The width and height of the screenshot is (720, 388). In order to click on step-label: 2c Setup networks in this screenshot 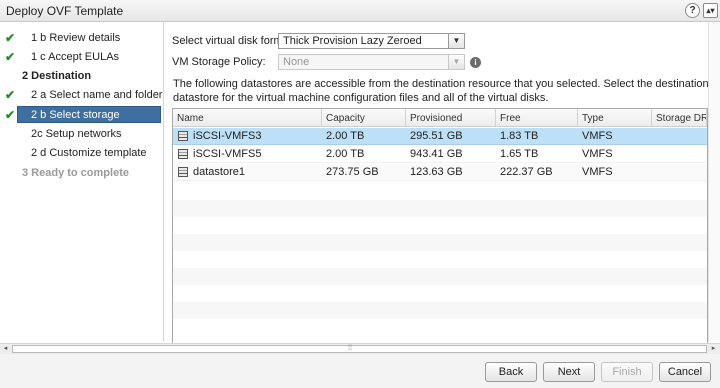, I will do `click(76, 134)`.